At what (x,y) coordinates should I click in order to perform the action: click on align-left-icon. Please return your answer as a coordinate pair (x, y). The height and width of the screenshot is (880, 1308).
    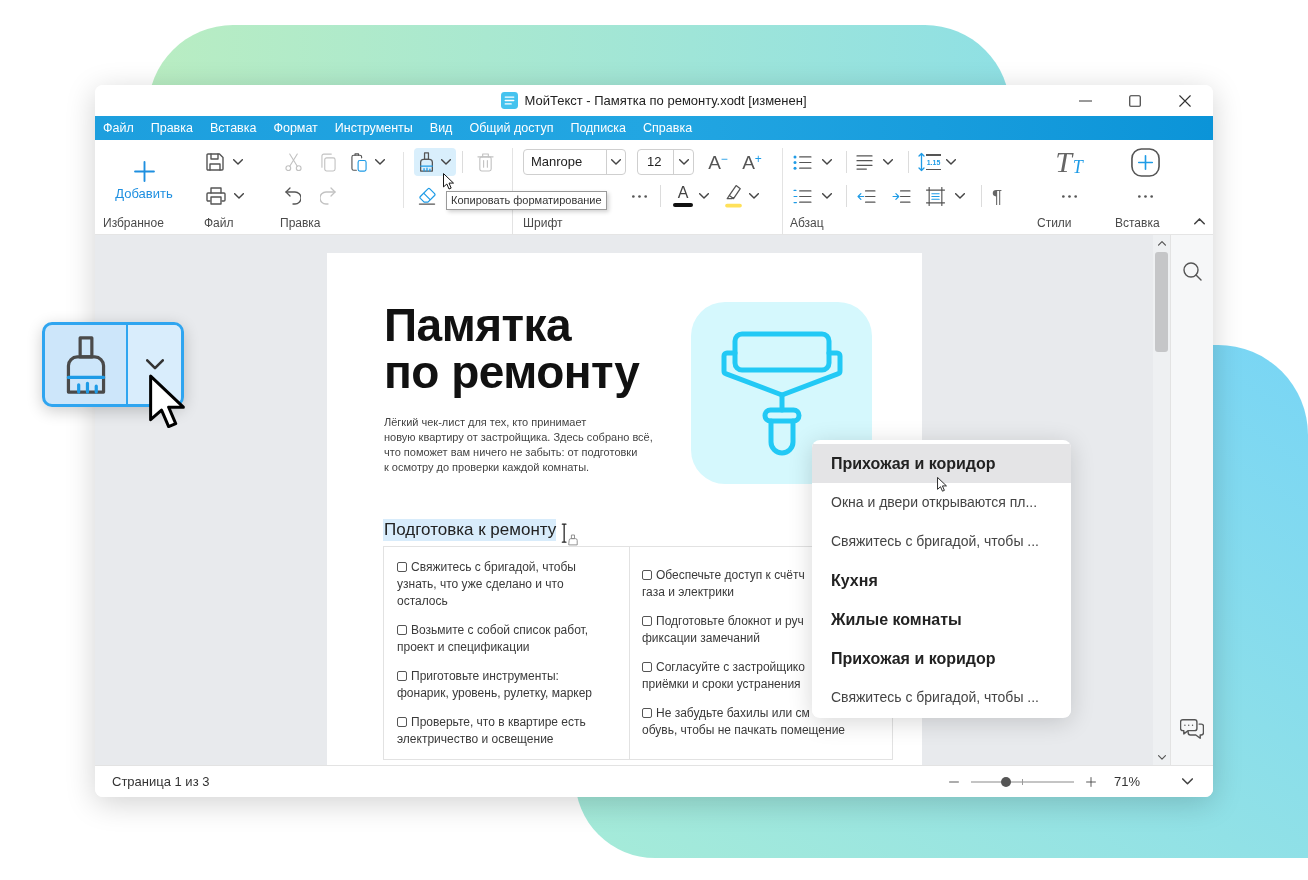
    Looking at the image, I should click on (864, 162).